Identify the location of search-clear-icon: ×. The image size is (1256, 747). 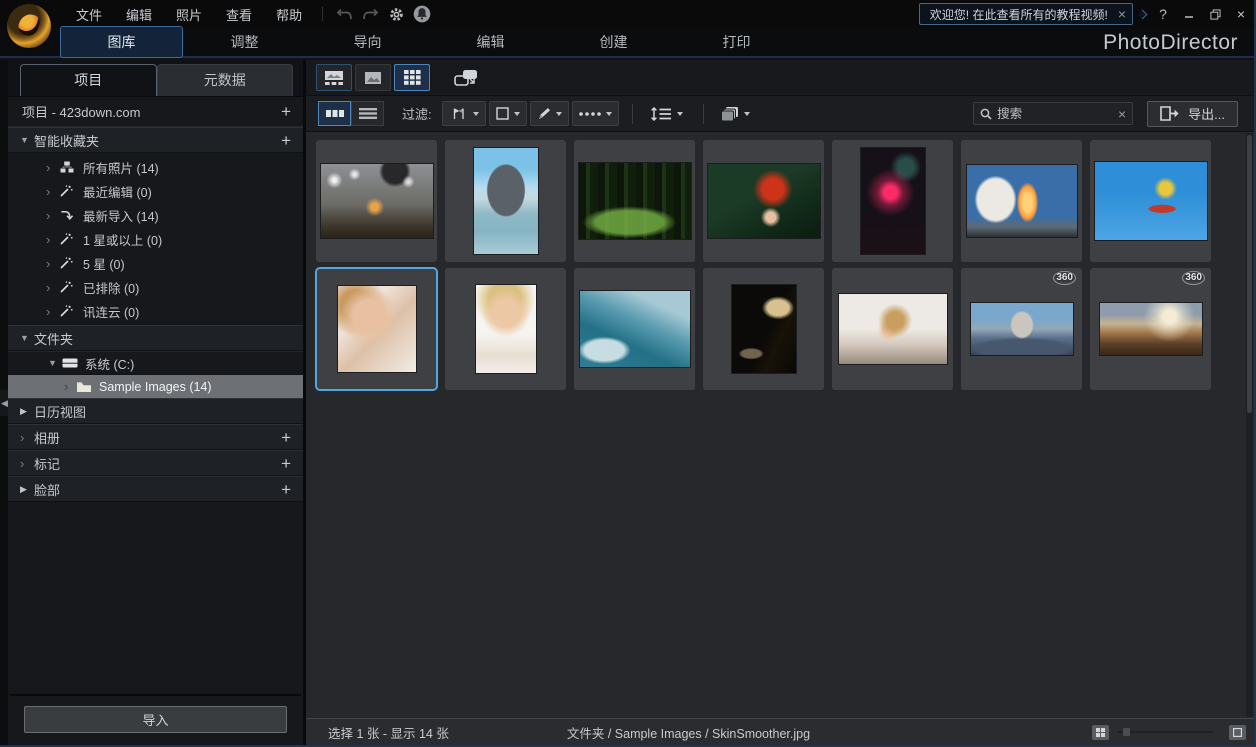
(1122, 114).